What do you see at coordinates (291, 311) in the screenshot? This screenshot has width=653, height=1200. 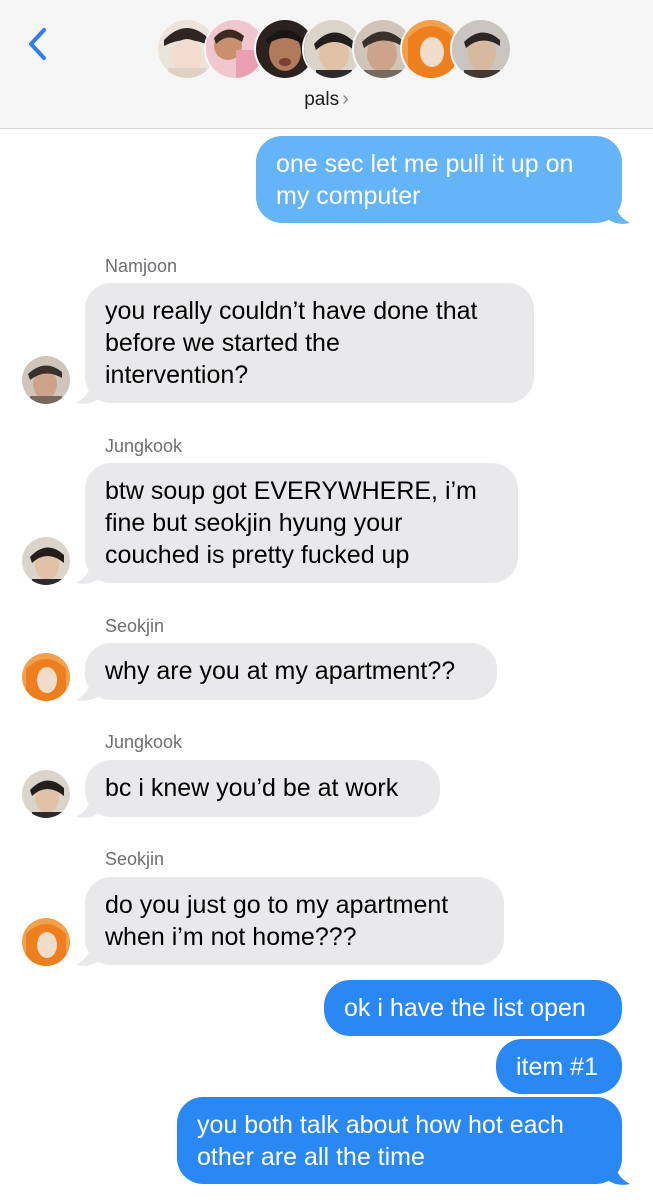 I see `message-text-line: you really couldn’t have done that` at bounding box center [291, 311].